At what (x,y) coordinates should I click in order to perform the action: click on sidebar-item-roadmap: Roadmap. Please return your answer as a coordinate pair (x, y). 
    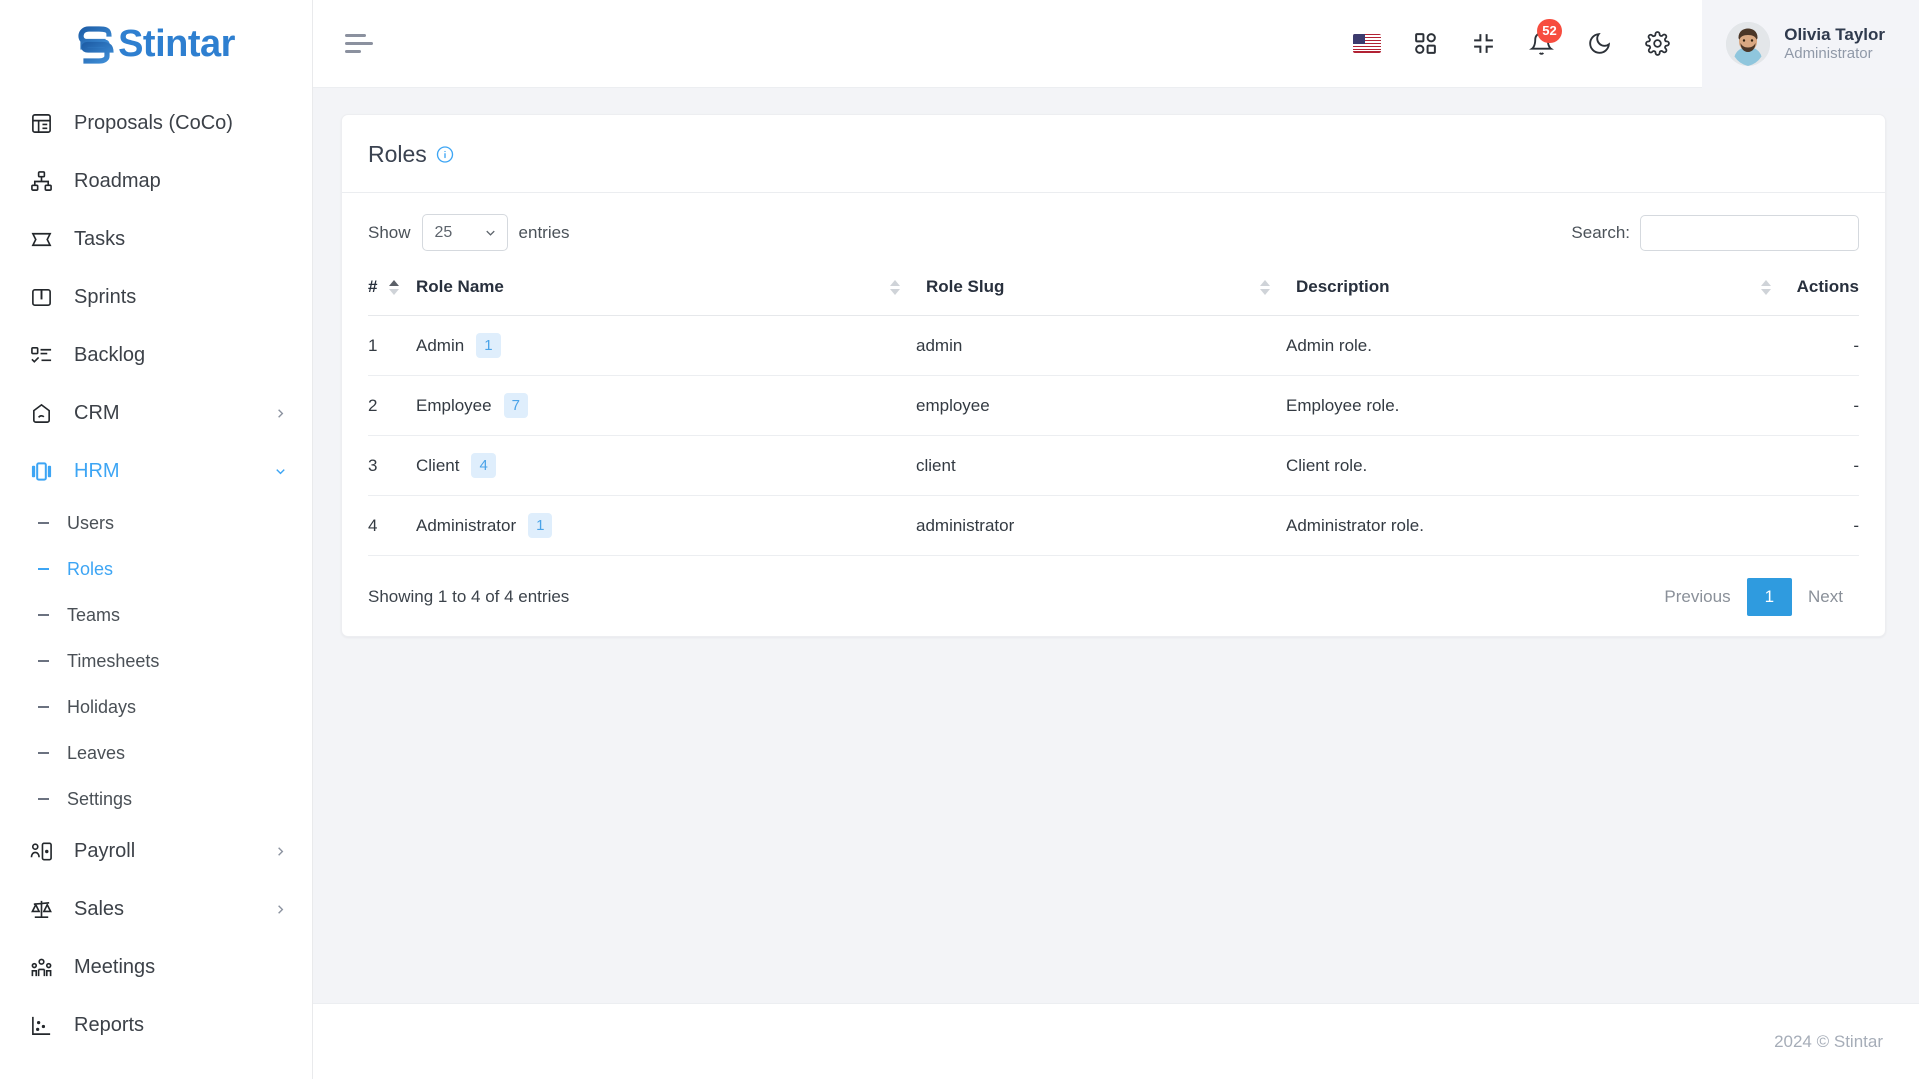
    Looking at the image, I should click on (156, 181).